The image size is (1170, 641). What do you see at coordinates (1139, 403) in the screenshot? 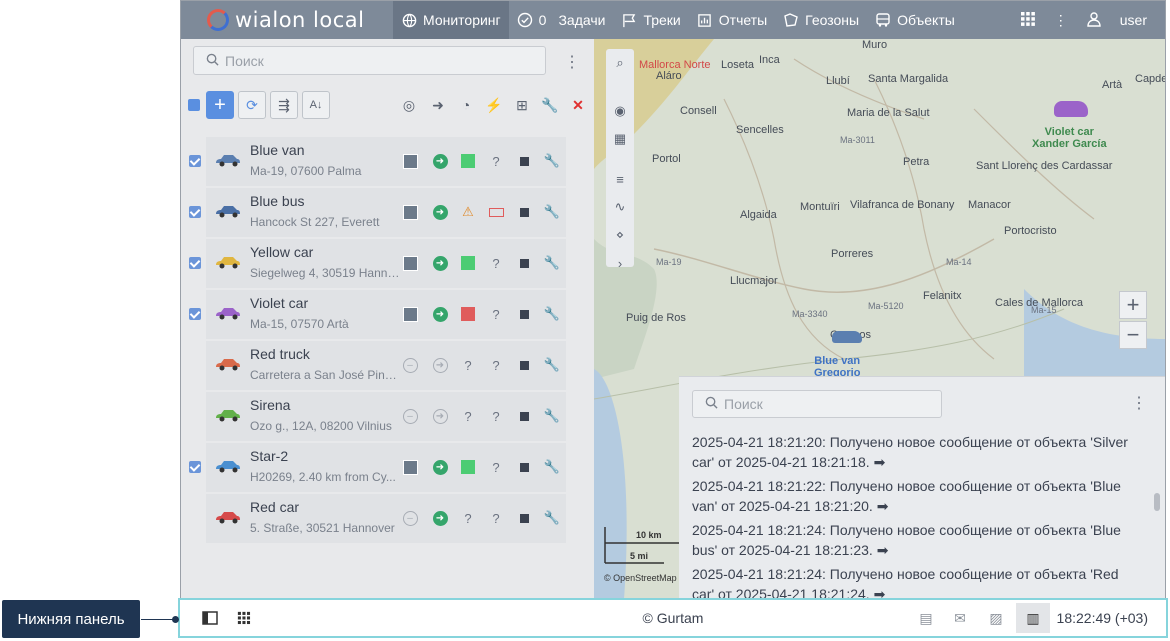
I see `events-menu-icon: ⋮` at bounding box center [1139, 403].